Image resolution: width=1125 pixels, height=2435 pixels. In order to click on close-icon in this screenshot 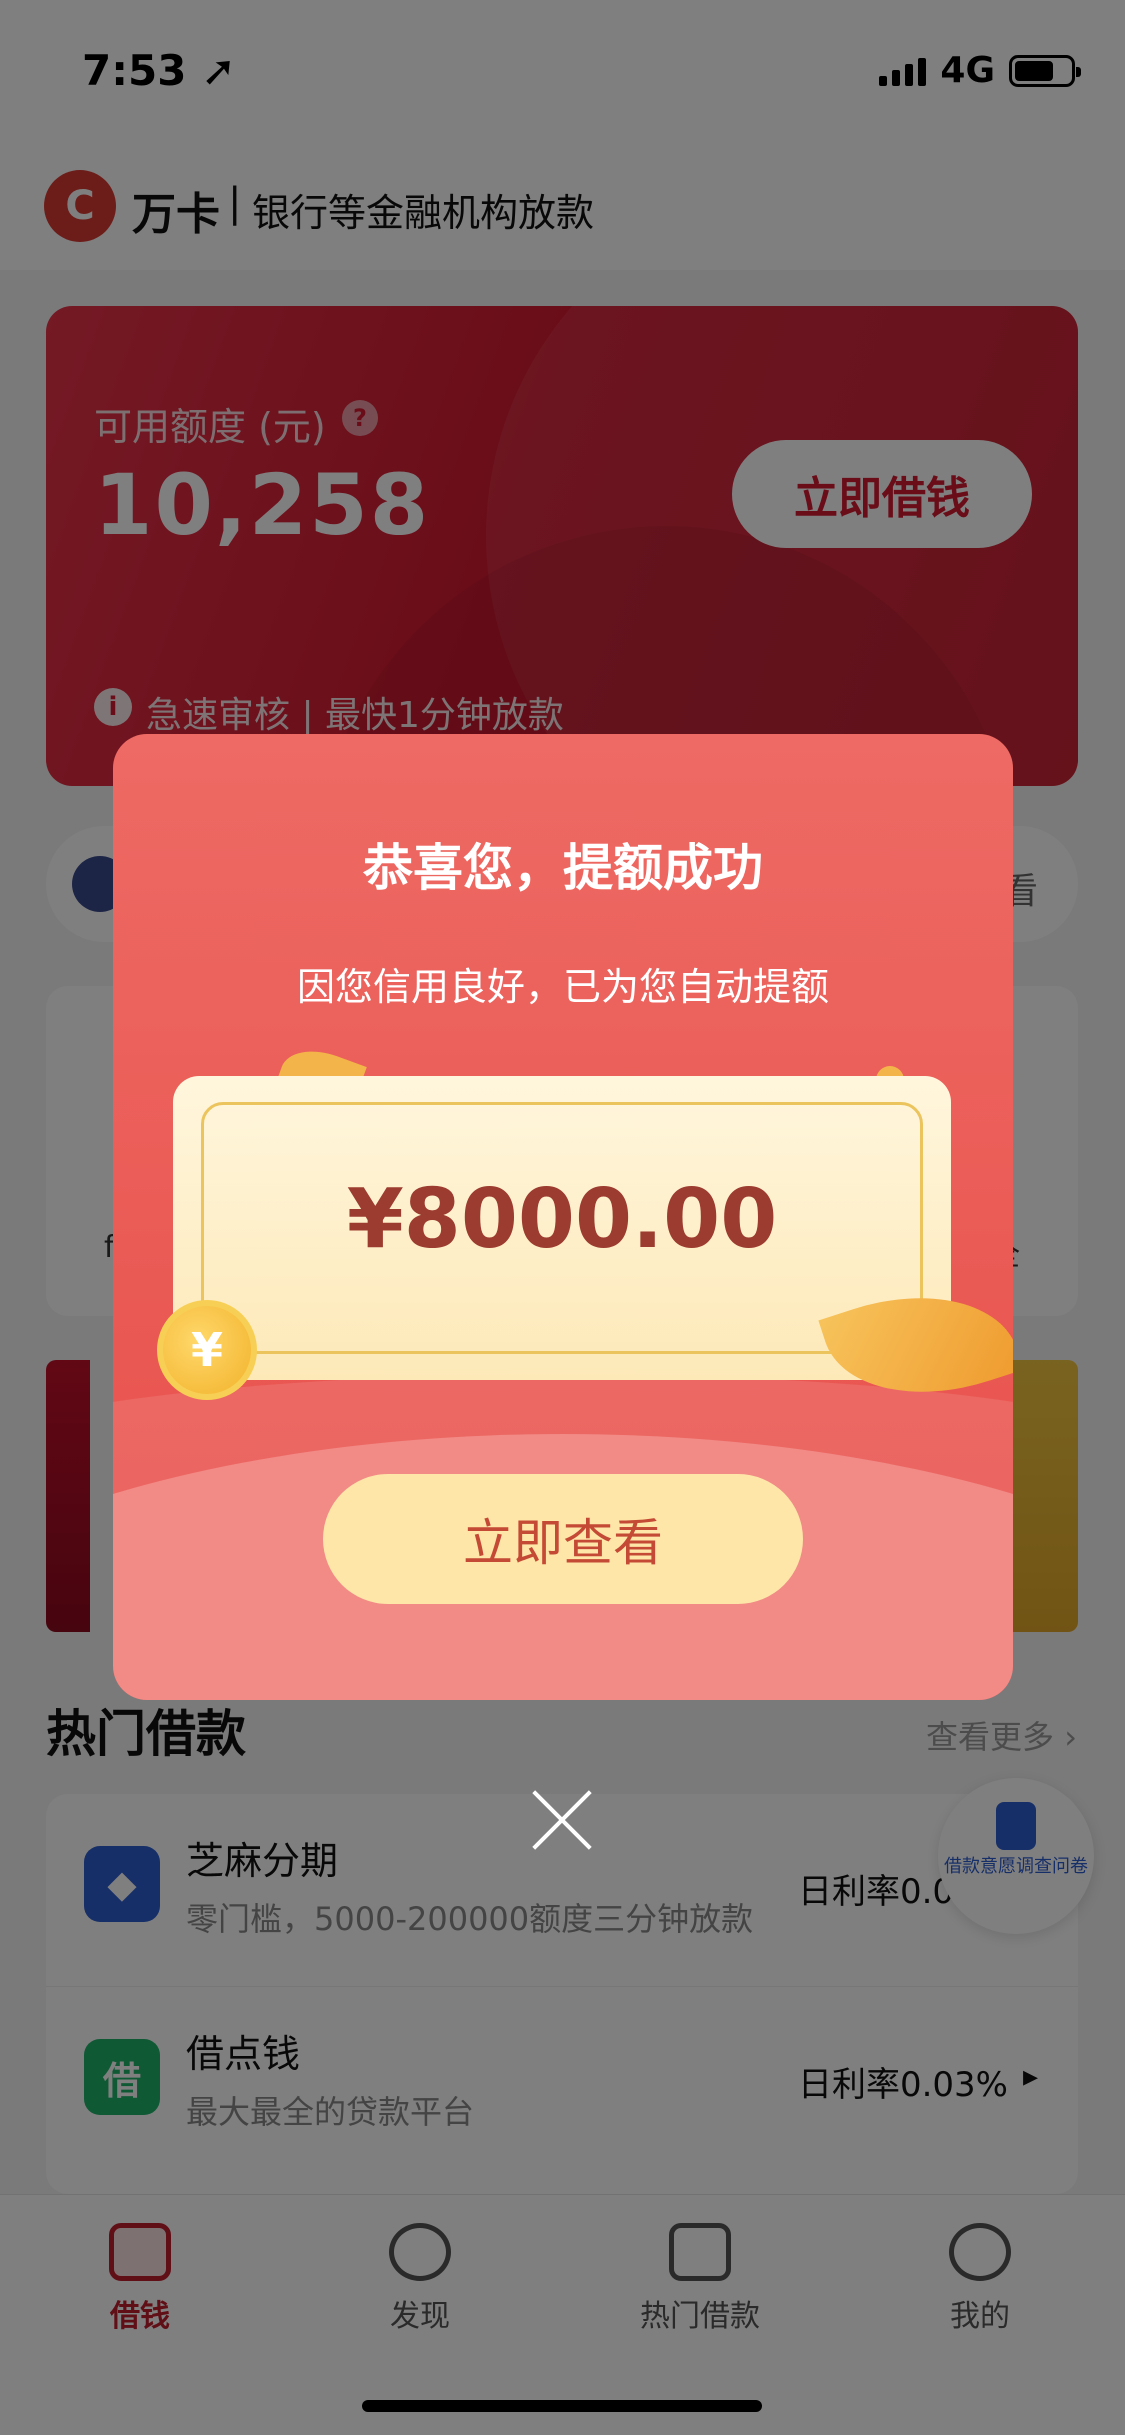, I will do `click(562, 1820)`.